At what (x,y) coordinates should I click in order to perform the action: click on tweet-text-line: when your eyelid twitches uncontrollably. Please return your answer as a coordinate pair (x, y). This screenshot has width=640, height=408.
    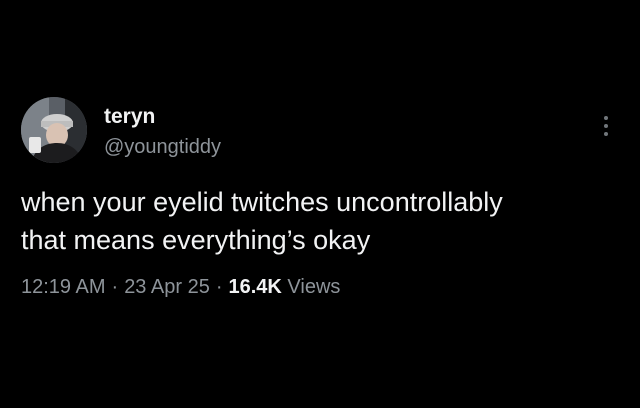
    Looking at the image, I should click on (262, 202).